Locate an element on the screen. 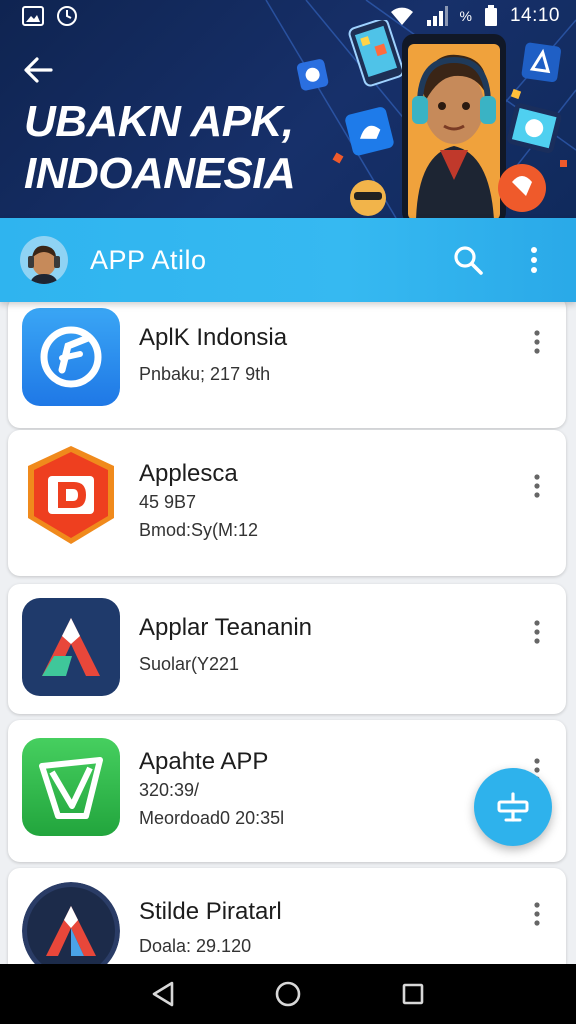 The image size is (576, 1024). status-bar: % 14:10 is located at coordinates (288, 16).